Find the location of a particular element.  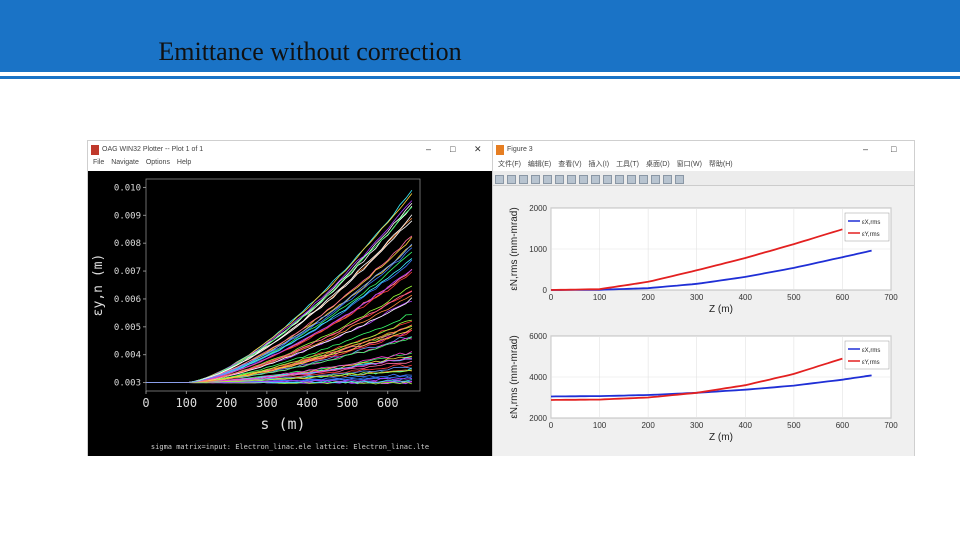

hide-tools-icon is located at coordinates (667, 179).